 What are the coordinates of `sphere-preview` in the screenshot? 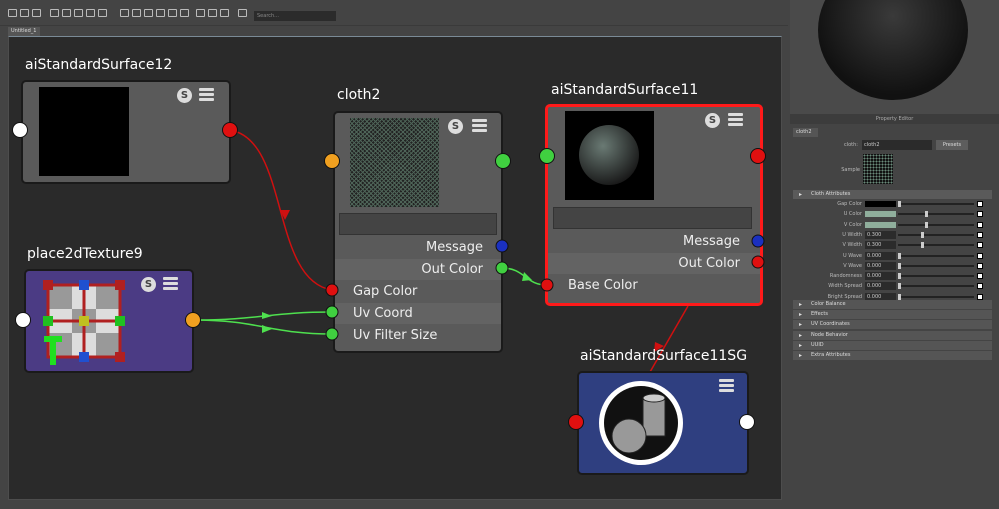 It's located at (609, 155).